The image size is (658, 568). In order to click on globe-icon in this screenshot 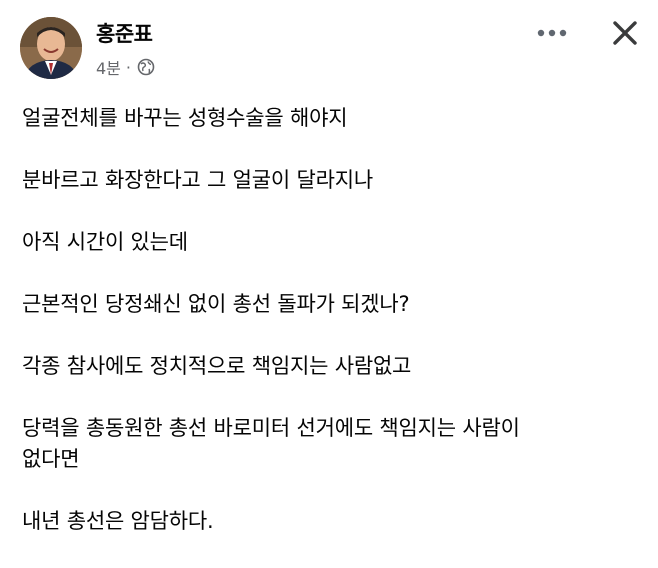, I will do `click(146, 67)`.